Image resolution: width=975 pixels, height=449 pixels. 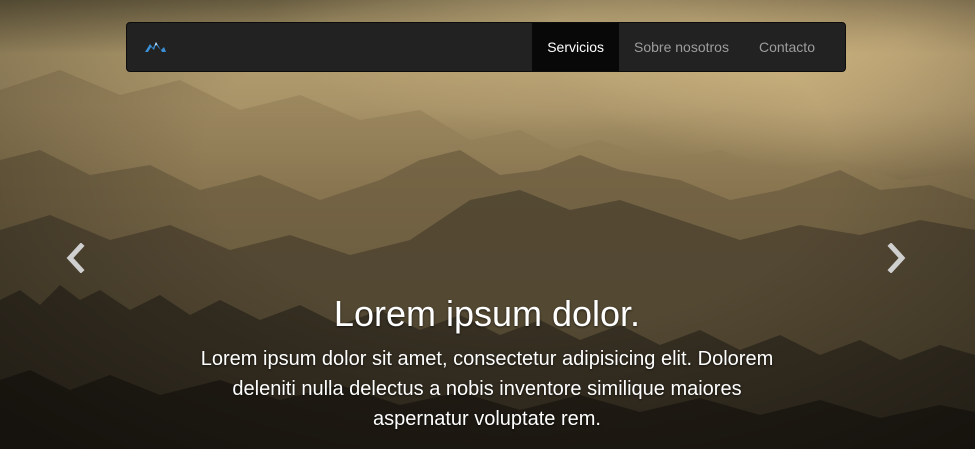 I want to click on carousel-next-button, so click(x=897, y=258).